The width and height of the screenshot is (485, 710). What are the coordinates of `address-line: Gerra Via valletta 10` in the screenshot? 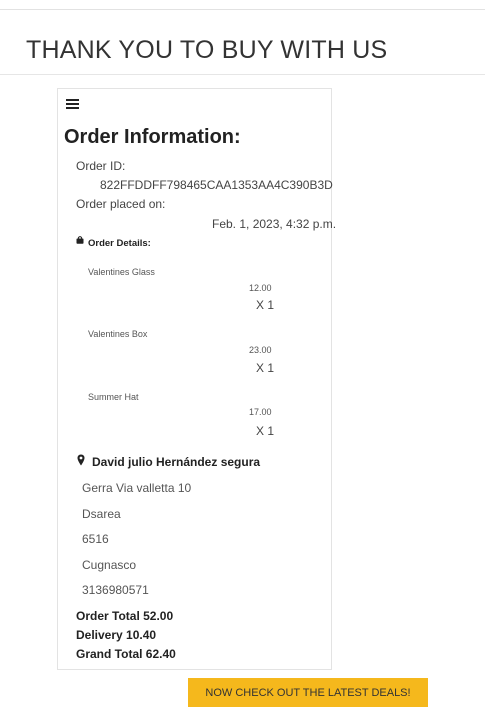 It's located at (137, 488).